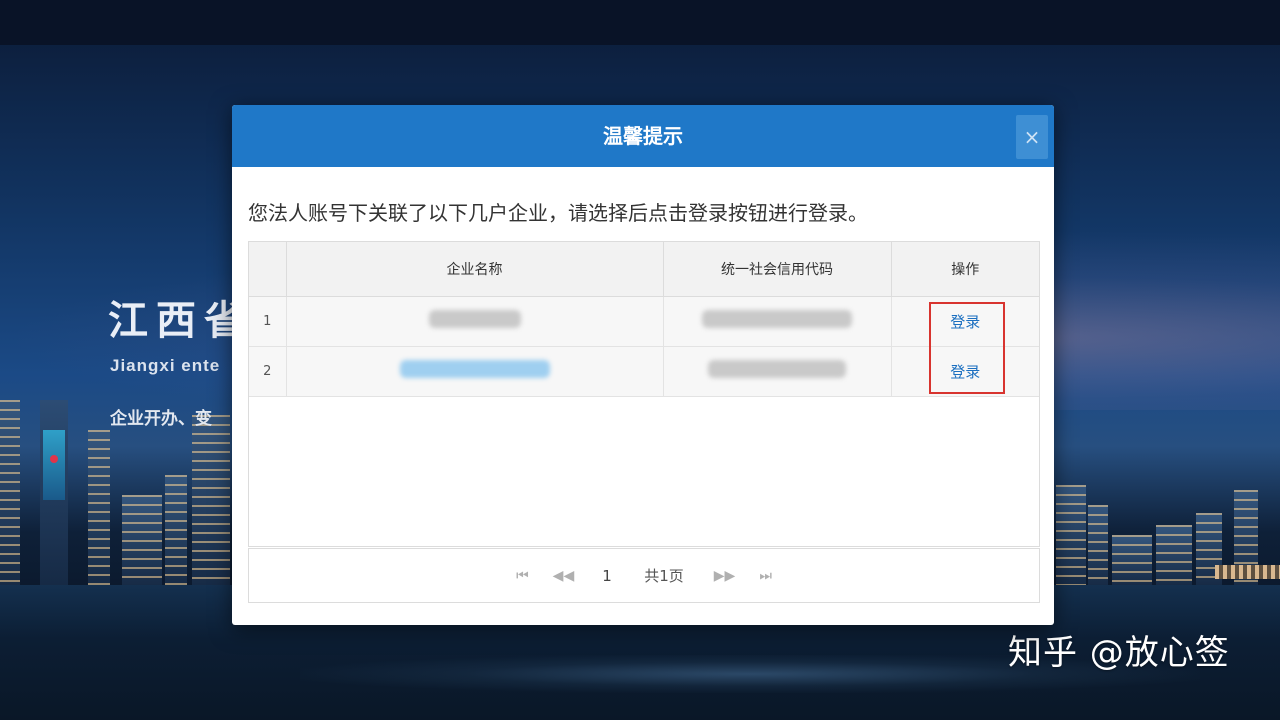 This screenshot has height=720, width=1280. I want to click on column-header-name: 企业名称, so click(475, 269).